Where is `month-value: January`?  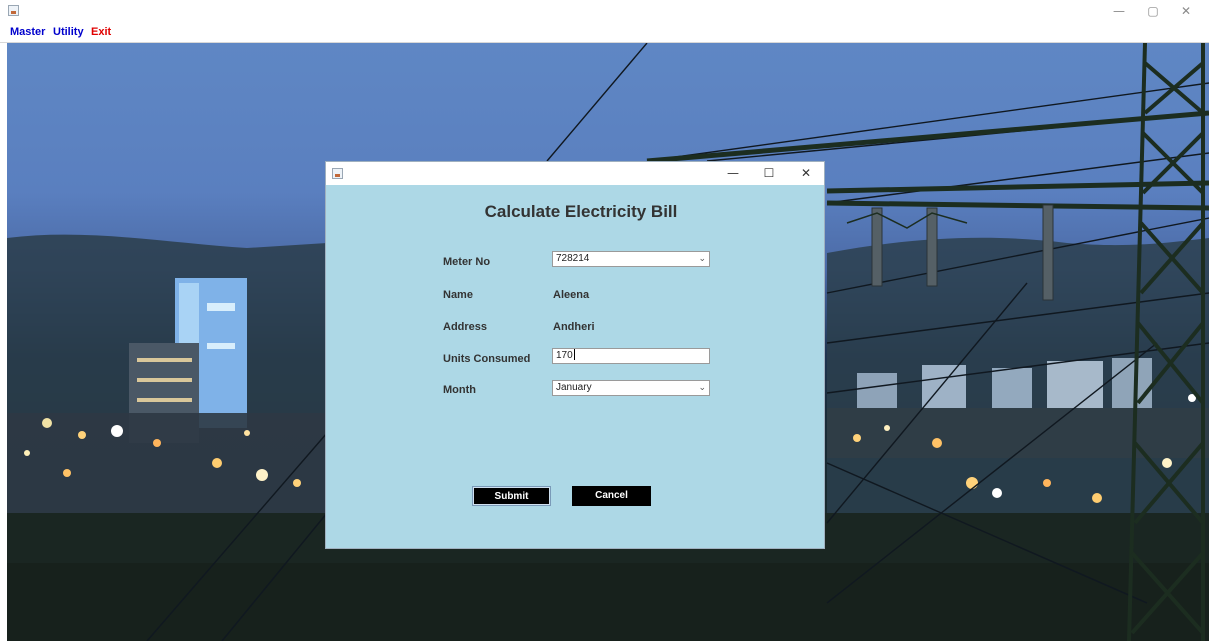 month-value: January is located at coordinates (574, 387).